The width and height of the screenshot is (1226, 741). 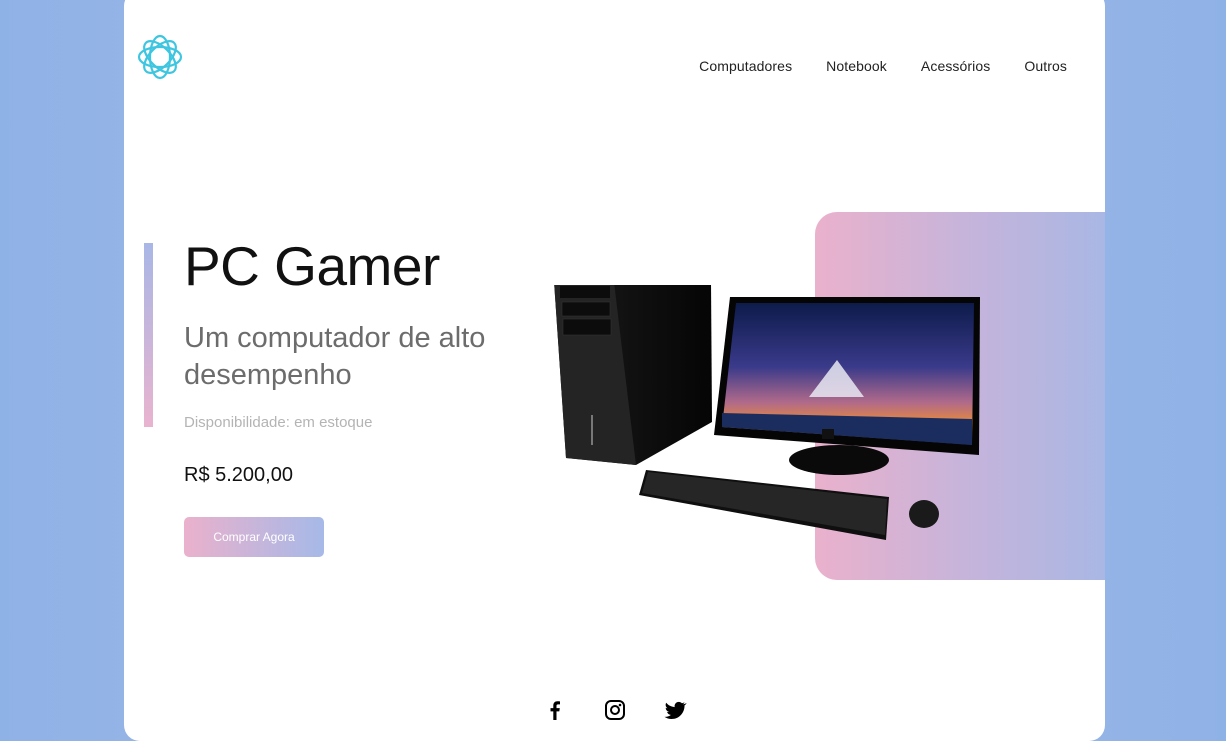 What do you see at coordinates (254, 537) in the screenshot?
I see `buy-now-button: Comprar Agora` at bounding box center [254, 537].